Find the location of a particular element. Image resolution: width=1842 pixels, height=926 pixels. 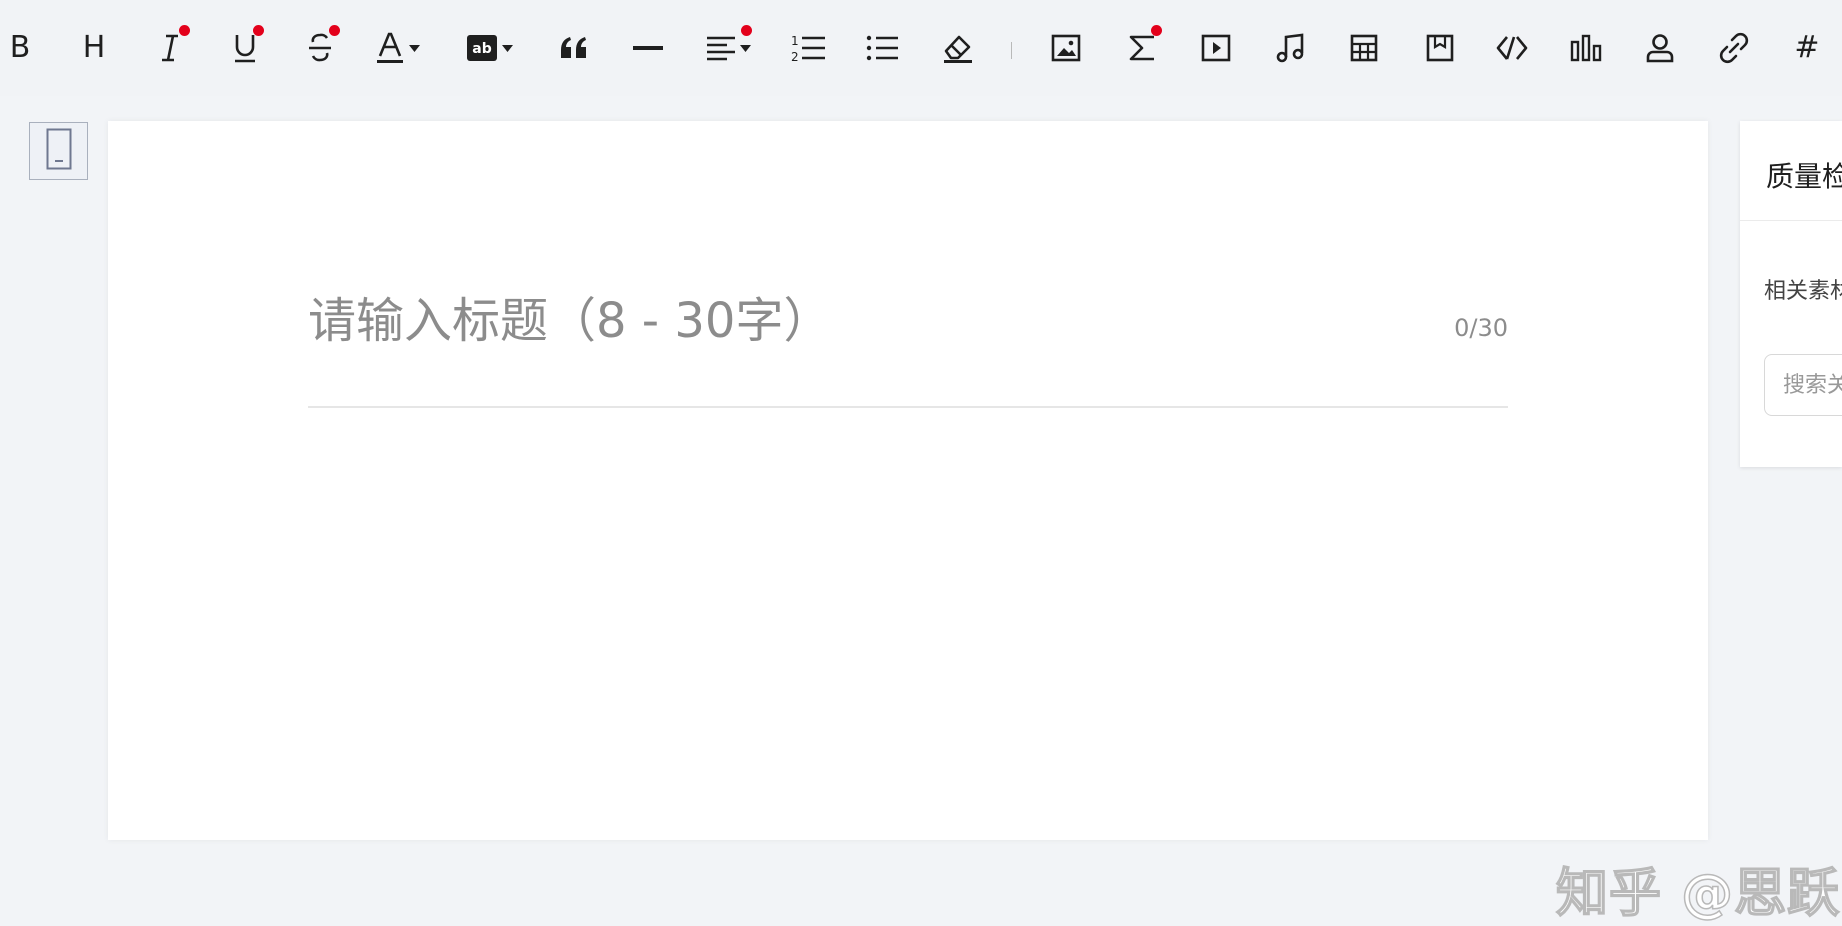

video-play-icon is located at coordinates (1216, 48).